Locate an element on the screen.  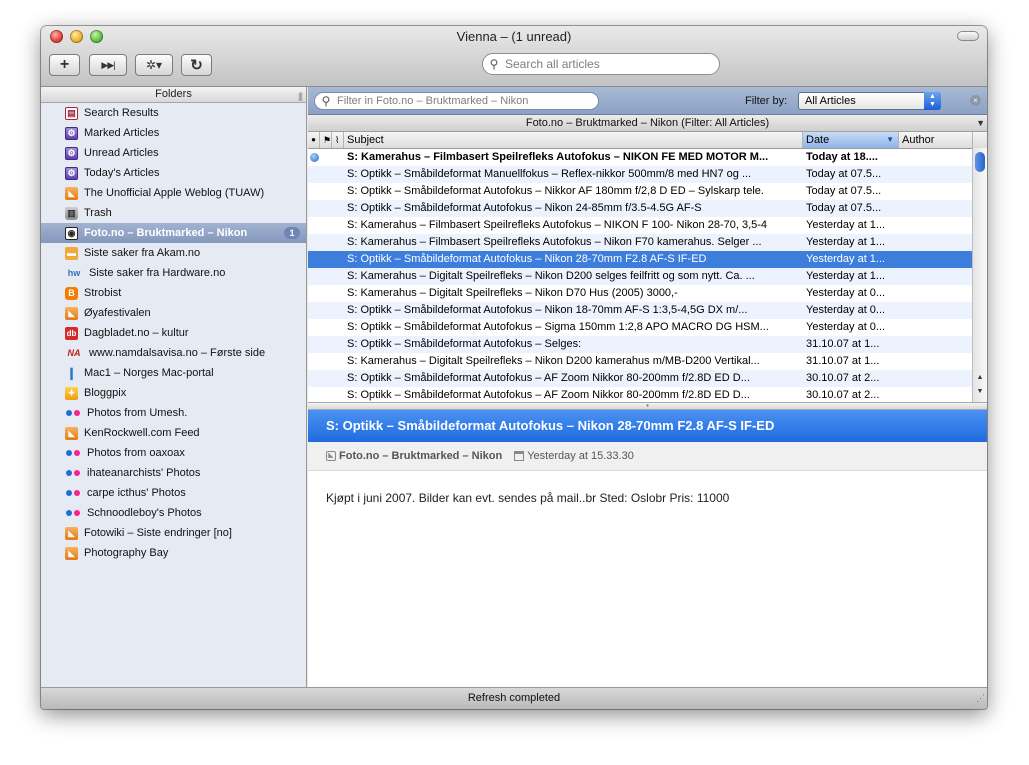
toolbar-toggle-button is located at coordinates (968, 36).